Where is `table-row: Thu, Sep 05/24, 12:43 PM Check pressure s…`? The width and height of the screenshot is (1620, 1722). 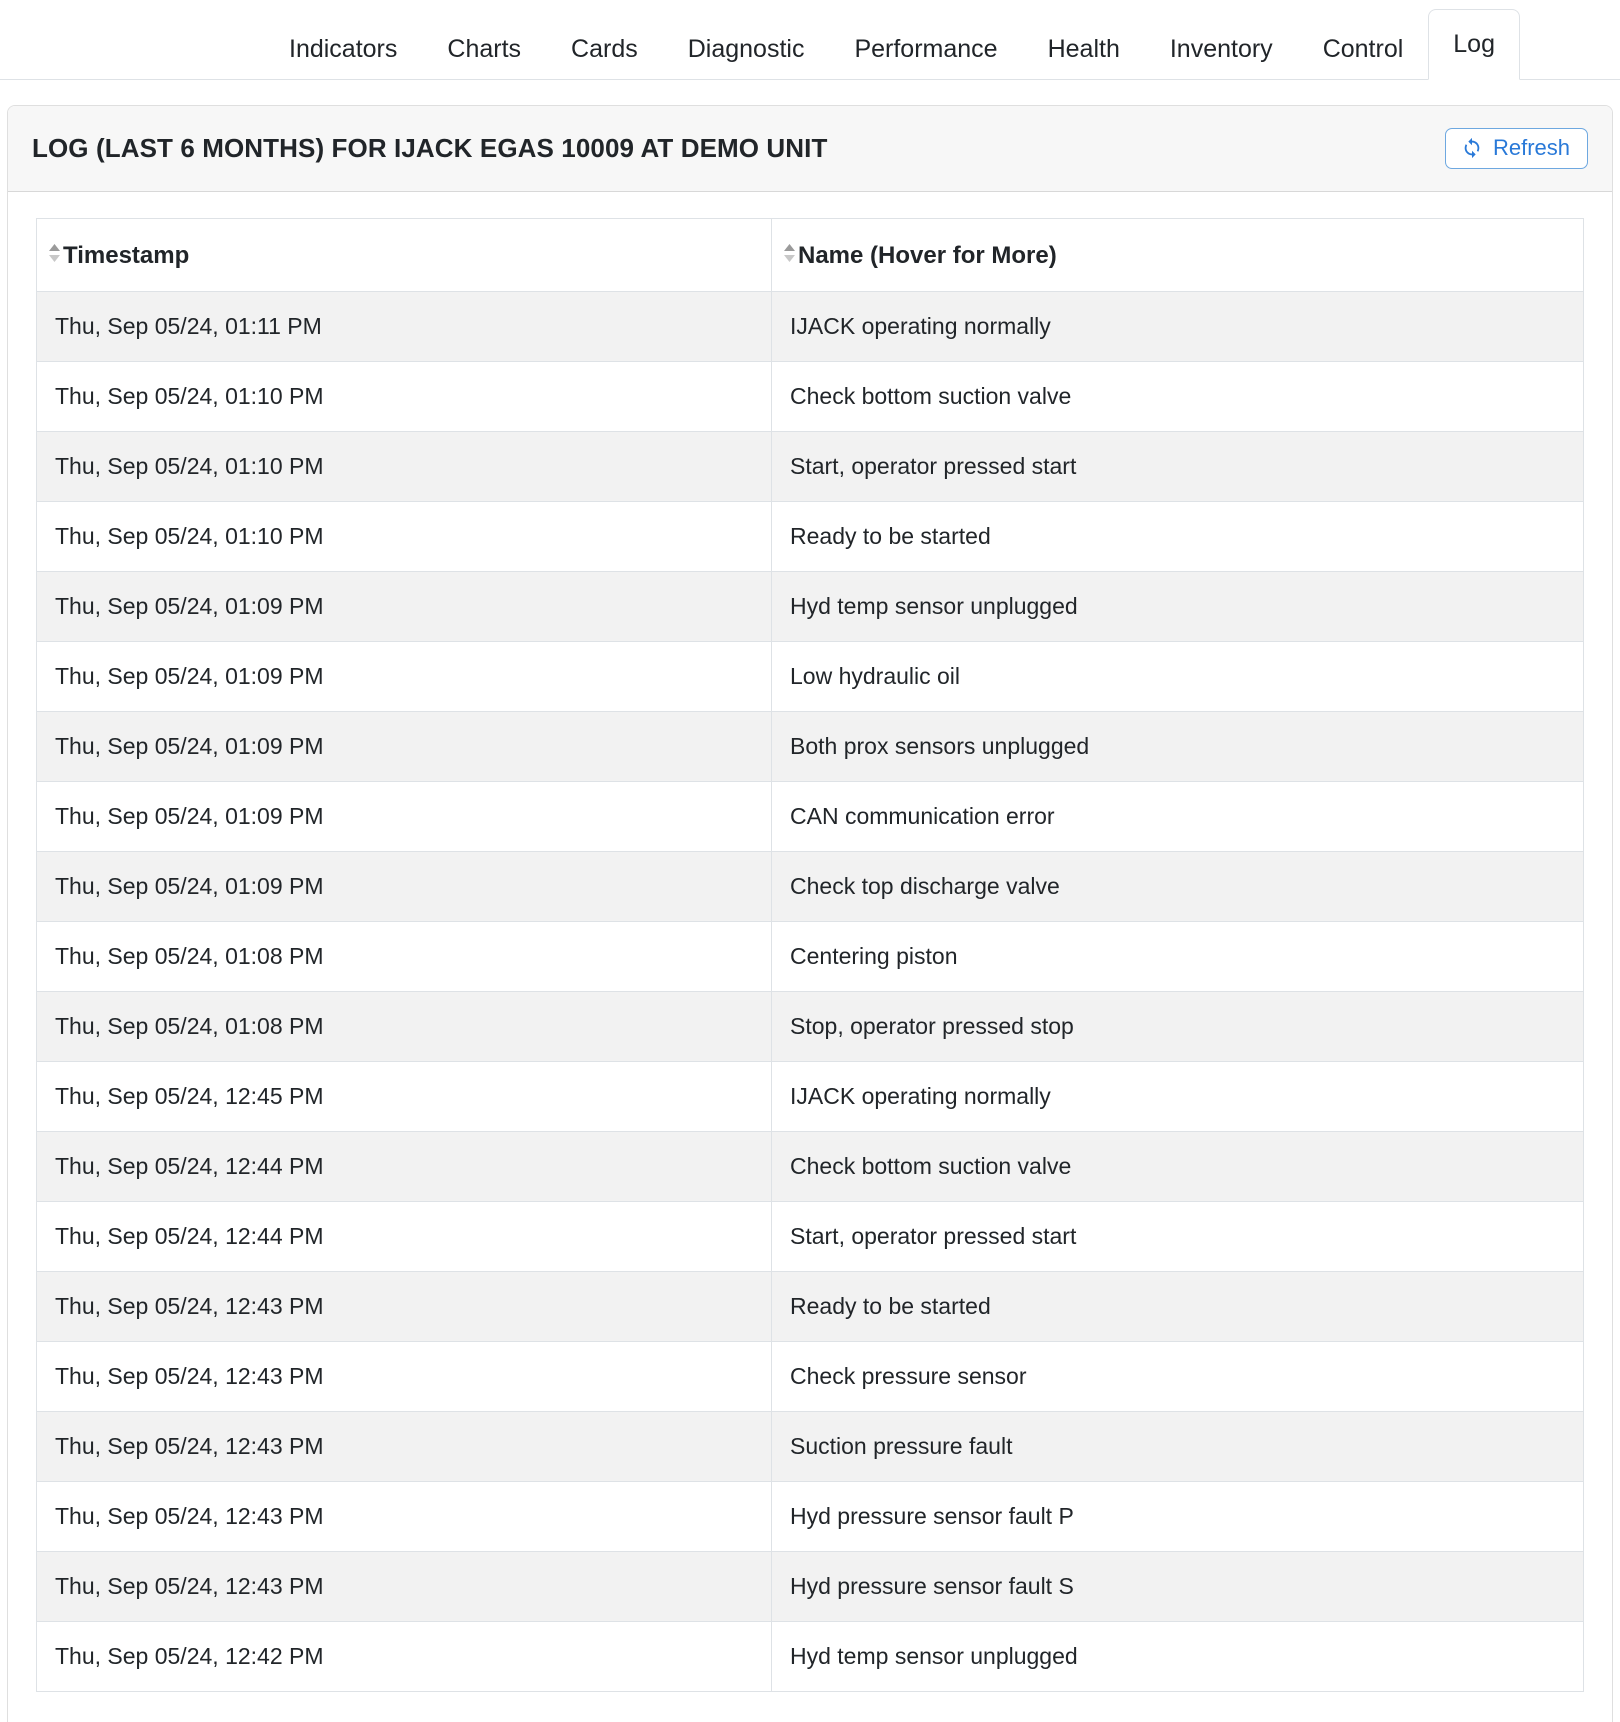 table-row: Thu, Sep 05/24, 12:43 PM Check pressure s… is located at coordinates (810, 1376).